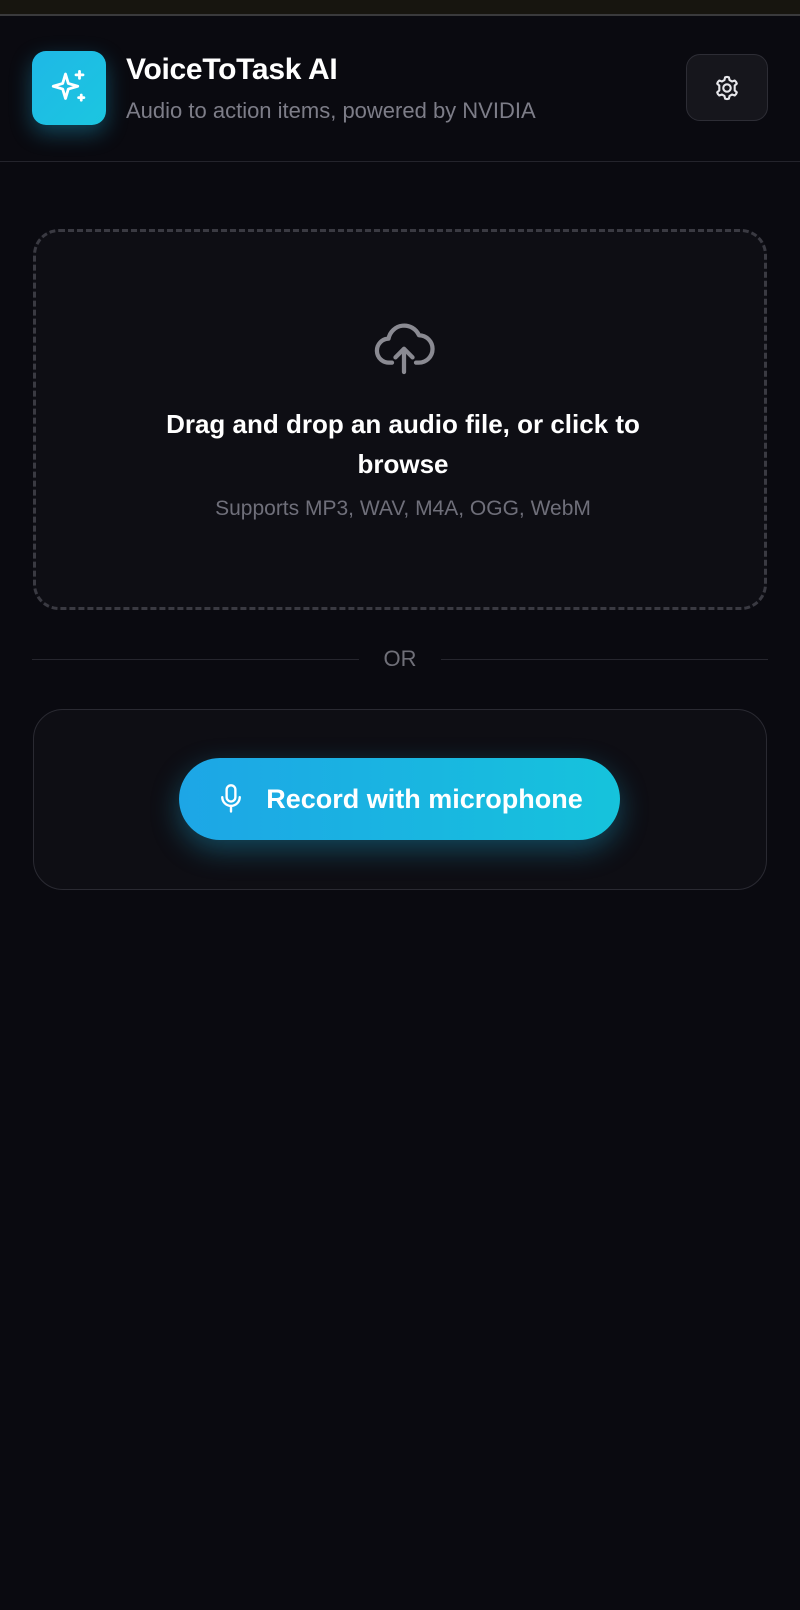 The image size is (800, 1610). Describe the element at coordinates (195, 659) in the screenshot. I see `divider-line-left` at that location.